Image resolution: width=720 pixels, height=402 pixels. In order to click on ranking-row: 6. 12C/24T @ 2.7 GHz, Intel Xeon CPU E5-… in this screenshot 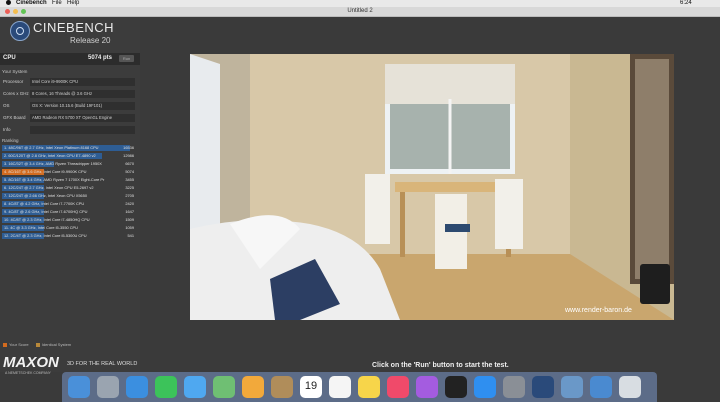, I will do `click(70, 188)`.